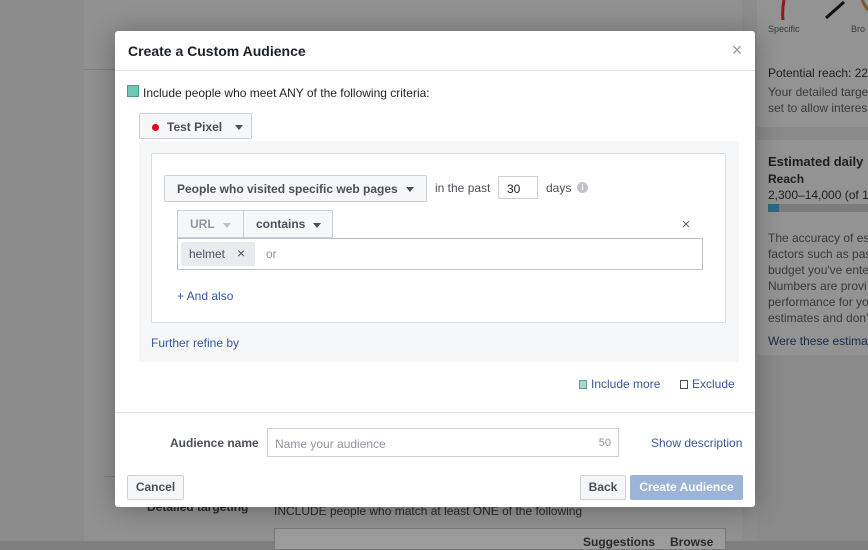  Describe the element at coordinates (207, 254) in the screenshot. I see `keyword-token-label: helmet` at that location.